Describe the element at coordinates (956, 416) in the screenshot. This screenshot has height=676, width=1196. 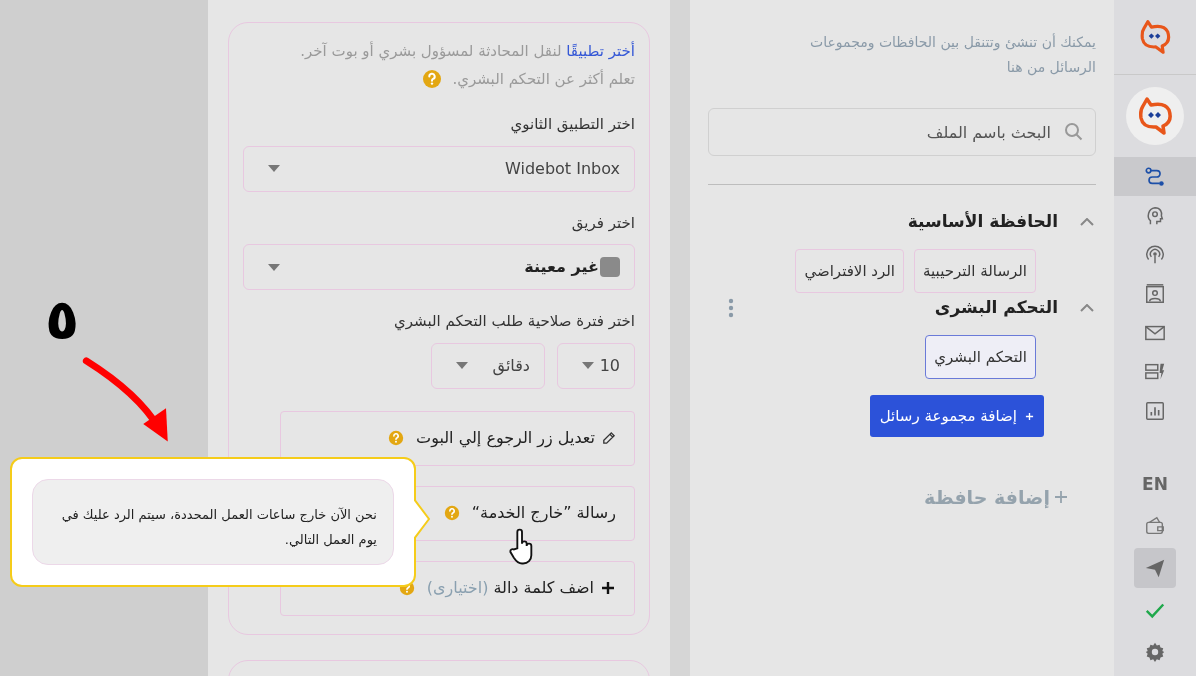
I see `add-group-button: إضافة مجموعة رسائل` at that location.